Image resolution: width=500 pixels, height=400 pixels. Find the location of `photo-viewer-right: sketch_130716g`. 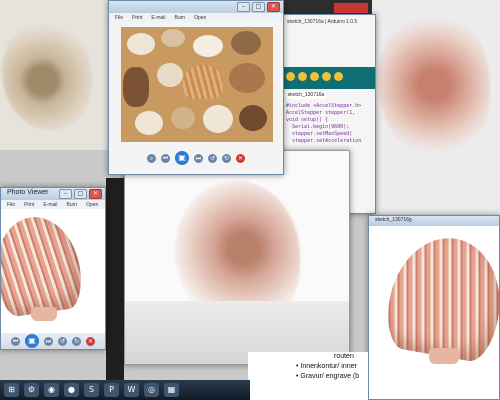

photo-viewer-right: sketch_130716g is located at coordinates (434, 307).